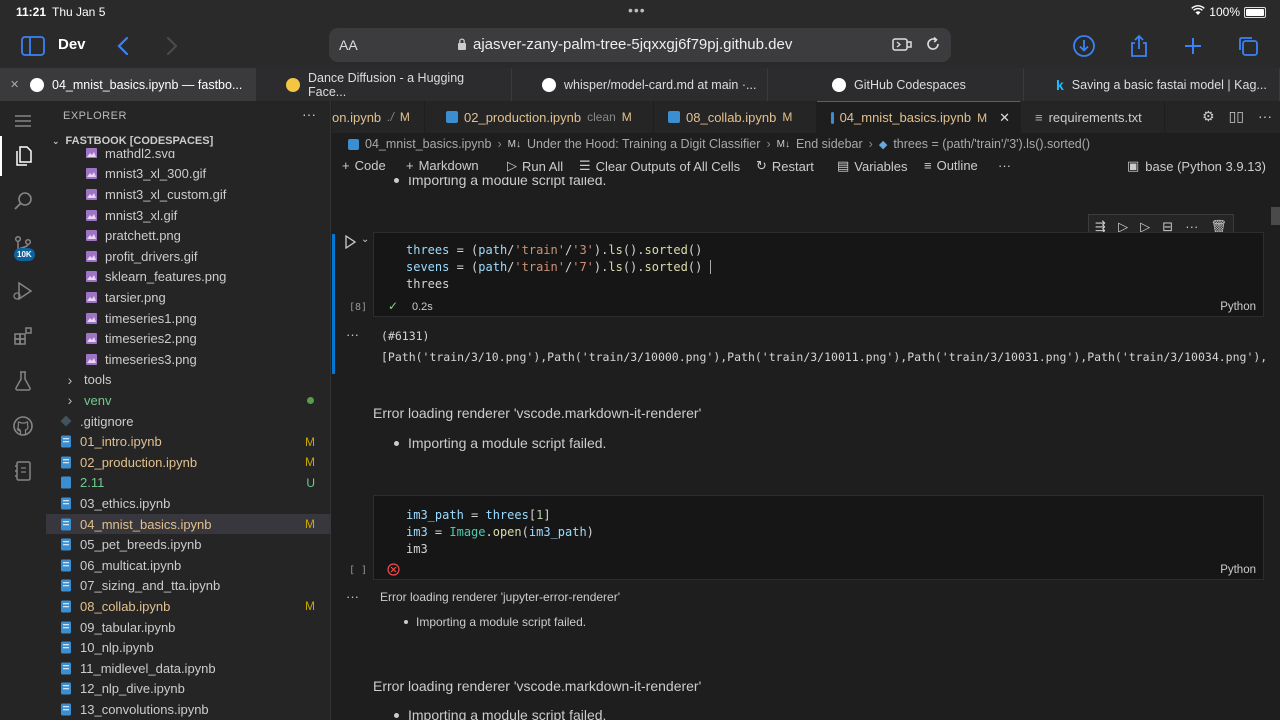  Describe the element at coordinates (188, 421) in the screenshot. I see `file-tree-item: .gitignore` at that location.